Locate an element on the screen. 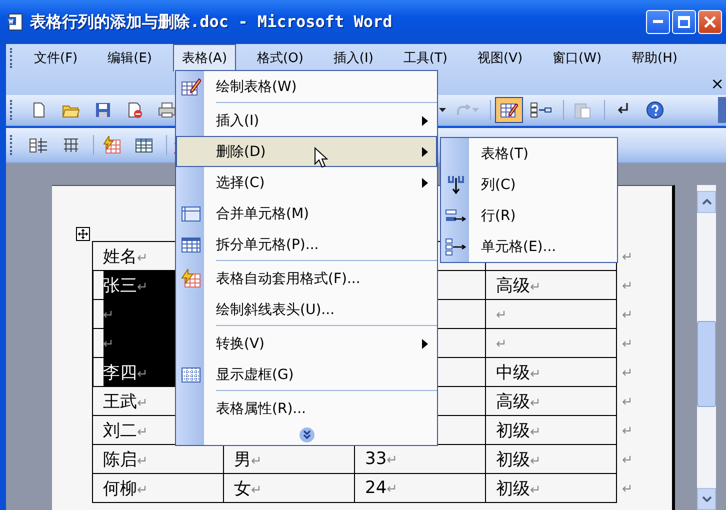  close-document-button: × is located at coordinates (717, 83).